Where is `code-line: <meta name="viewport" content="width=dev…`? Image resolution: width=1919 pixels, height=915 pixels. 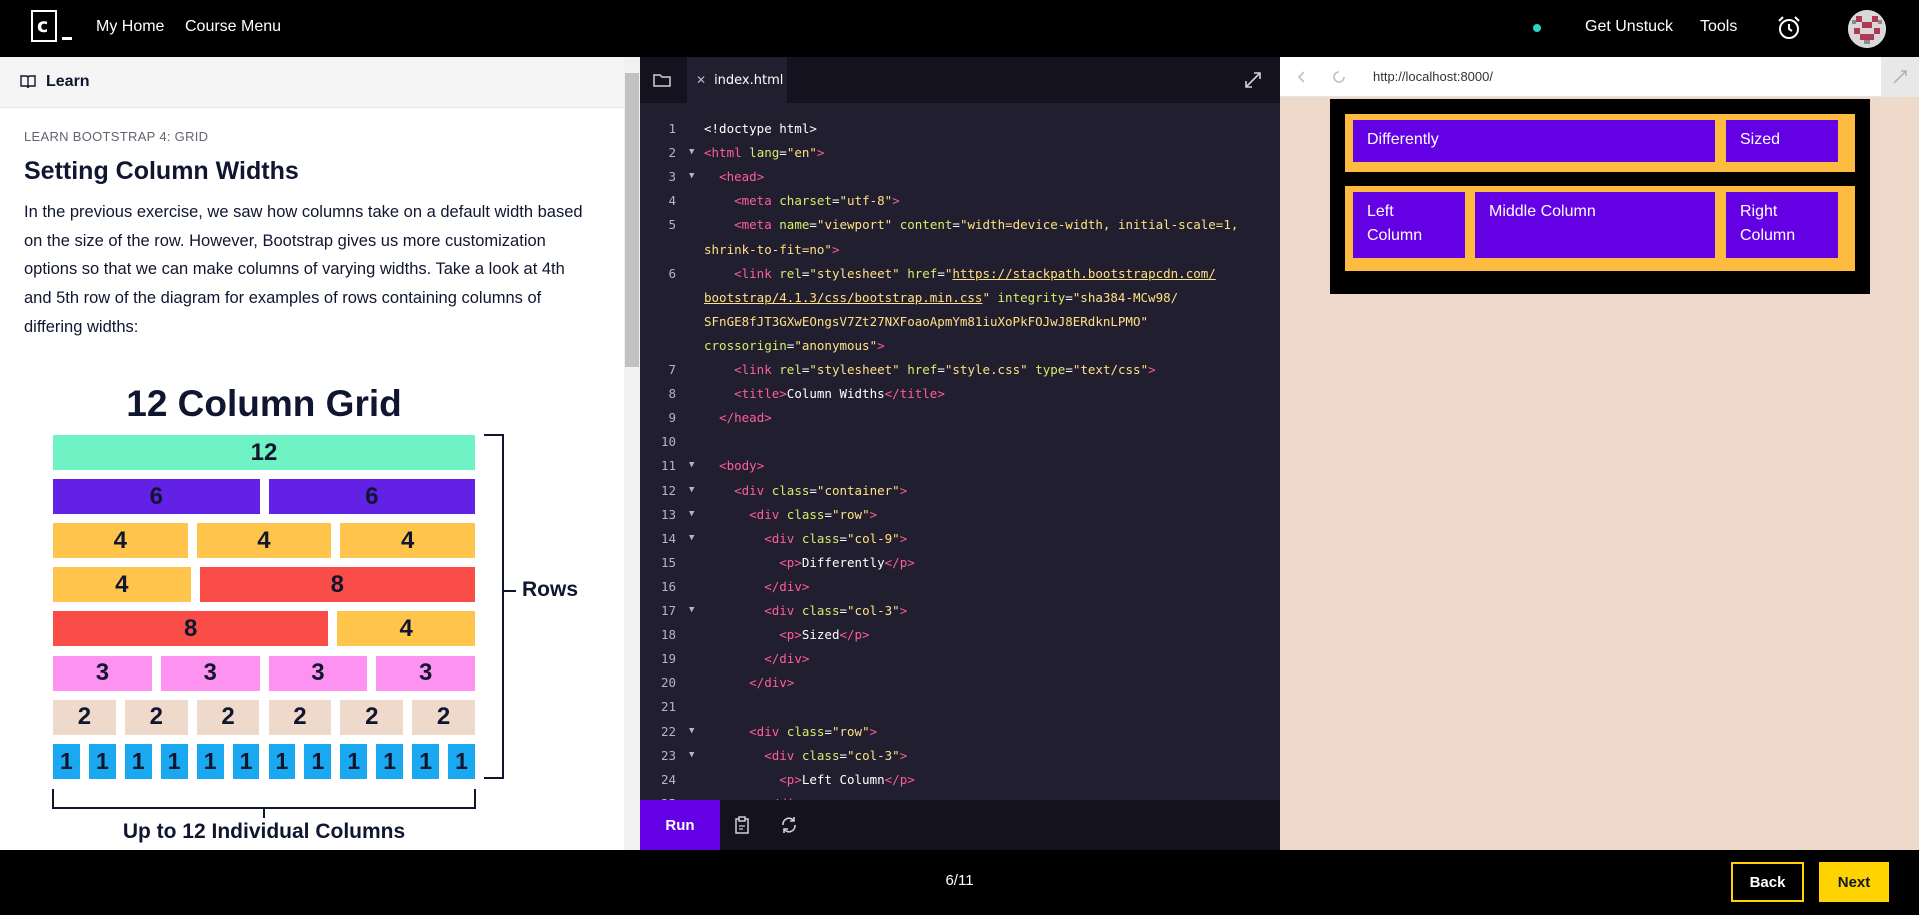
code-line: <meta name="viewport" content="width=dev… is located at coordinates (971, 224).